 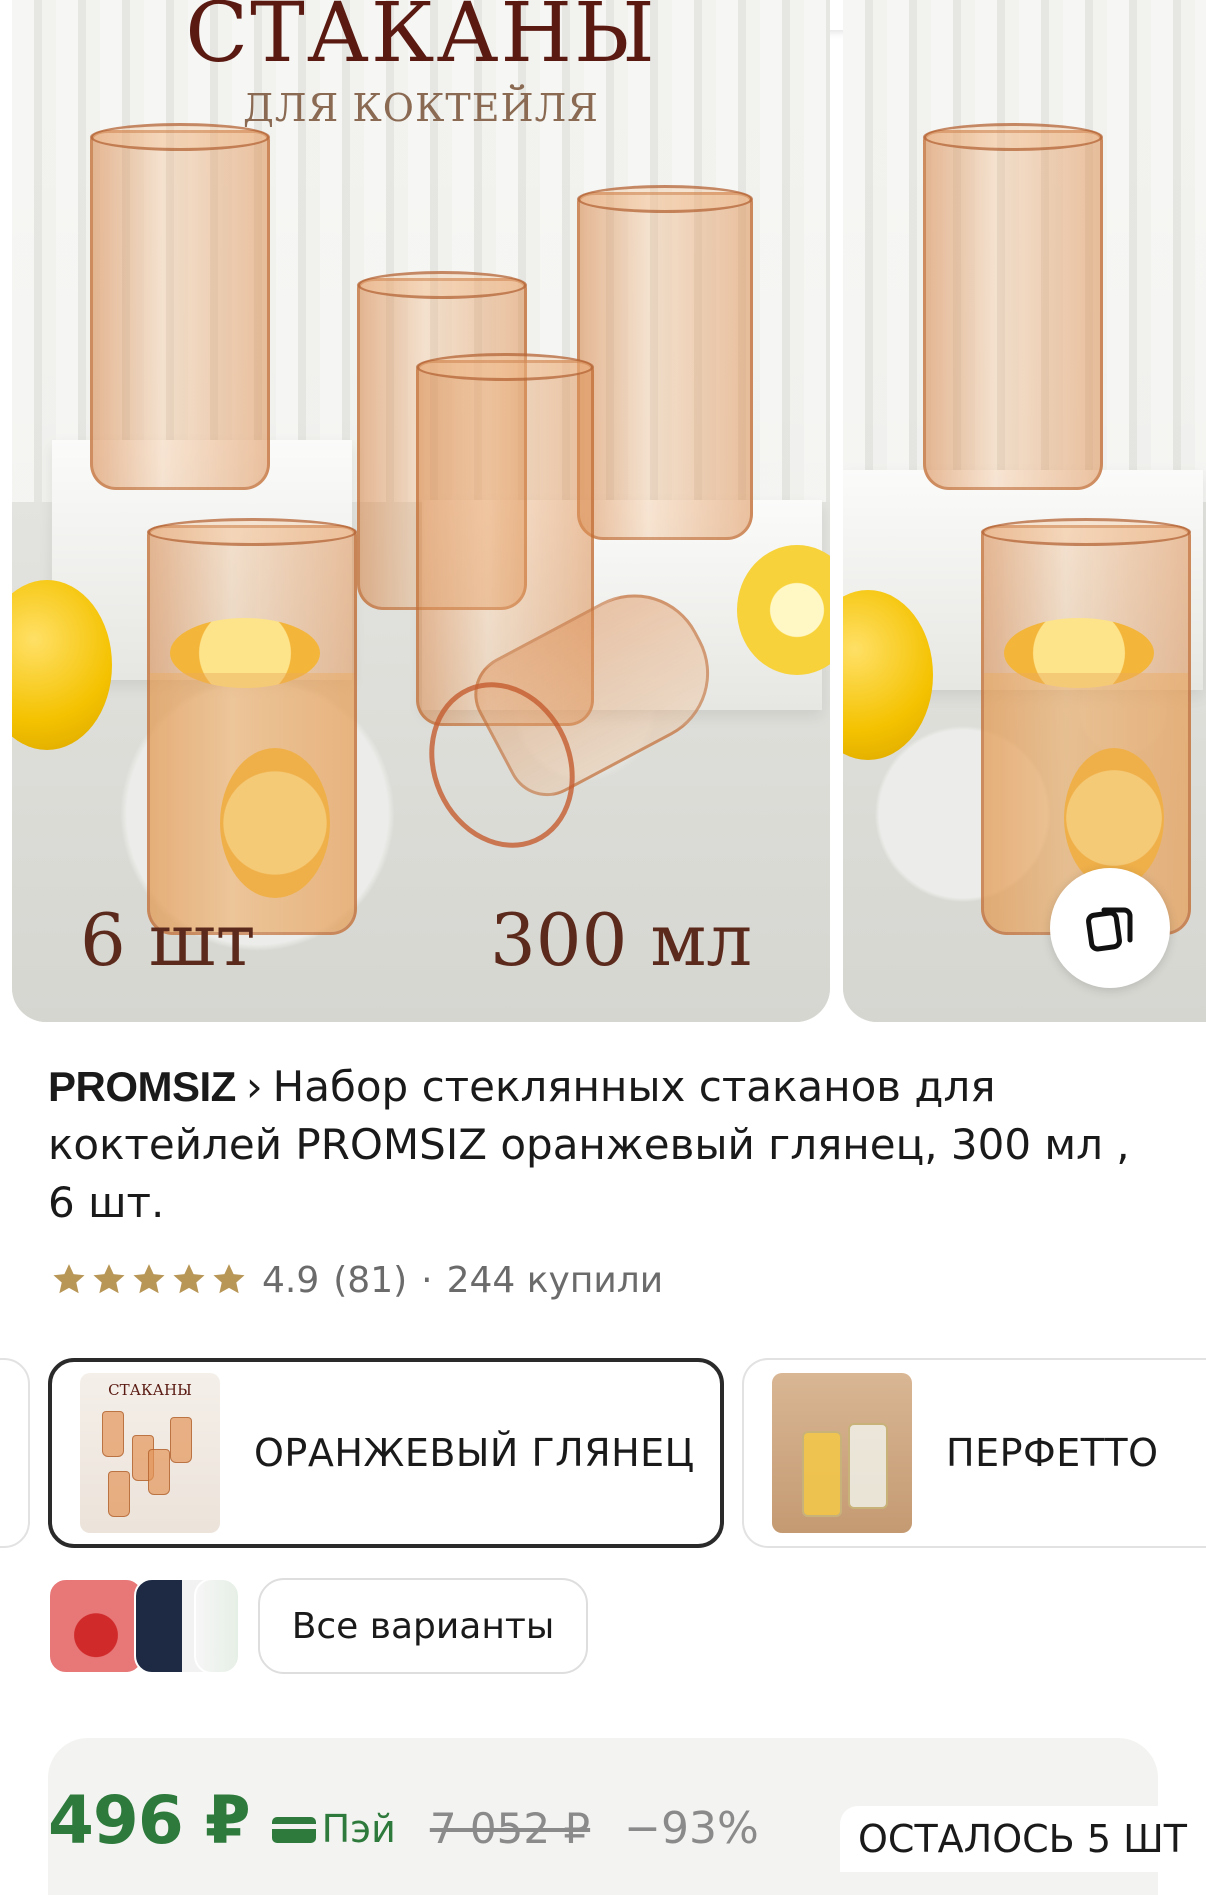 I want to click on image-subtitle-text: ДЛЯ КОКТЕЙЛЯ, so click(x=421, y=108).